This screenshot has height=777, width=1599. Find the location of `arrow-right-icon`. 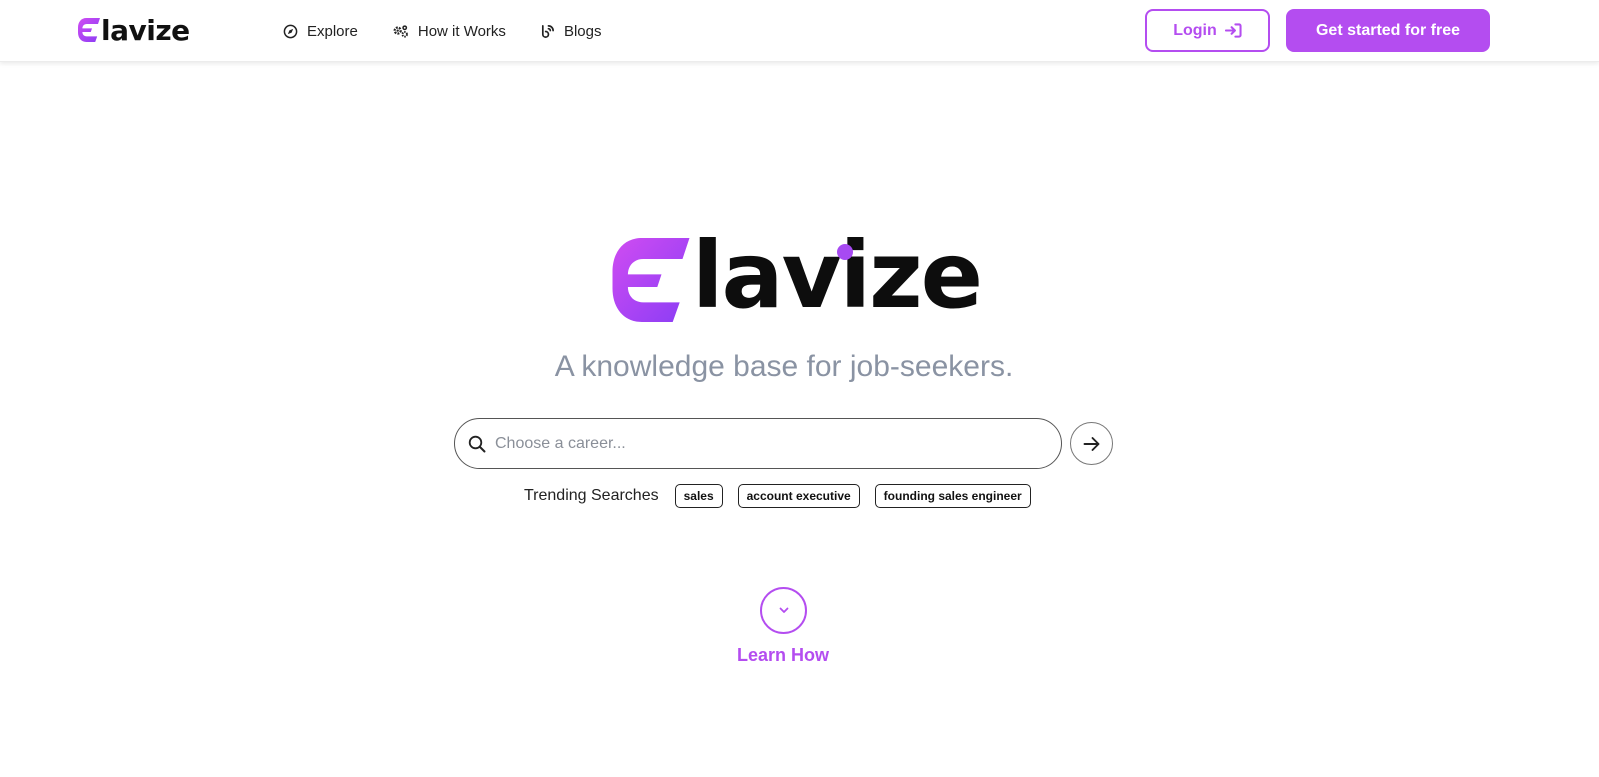

arrow-right-icon is located at coordinates (1091, 443).